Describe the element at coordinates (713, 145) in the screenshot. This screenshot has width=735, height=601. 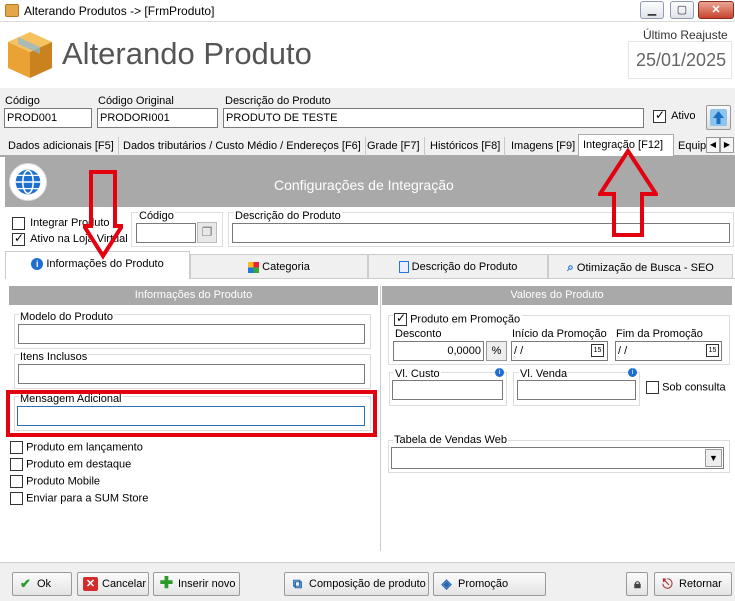
I see `tab-scroll-left-icon: ◀` at that location.